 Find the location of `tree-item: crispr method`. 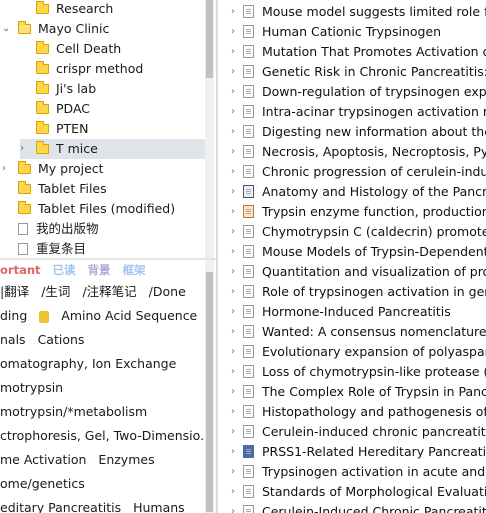

tree-item: crispr method is located at coordinates (112, 69).